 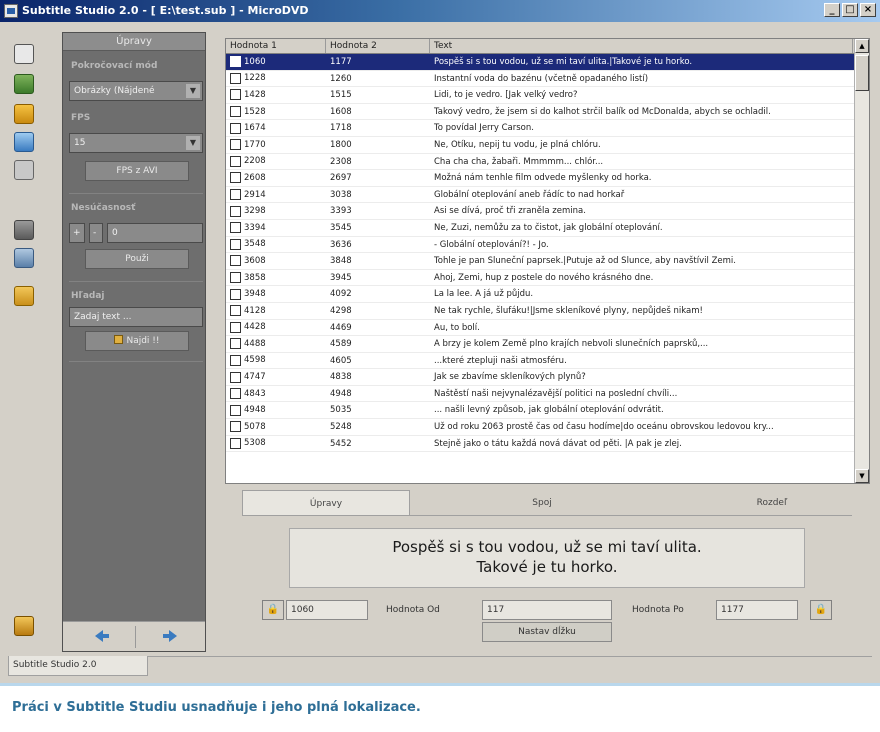 I want to click on row-cell-value1: 4948, so click(x=276, y=410).